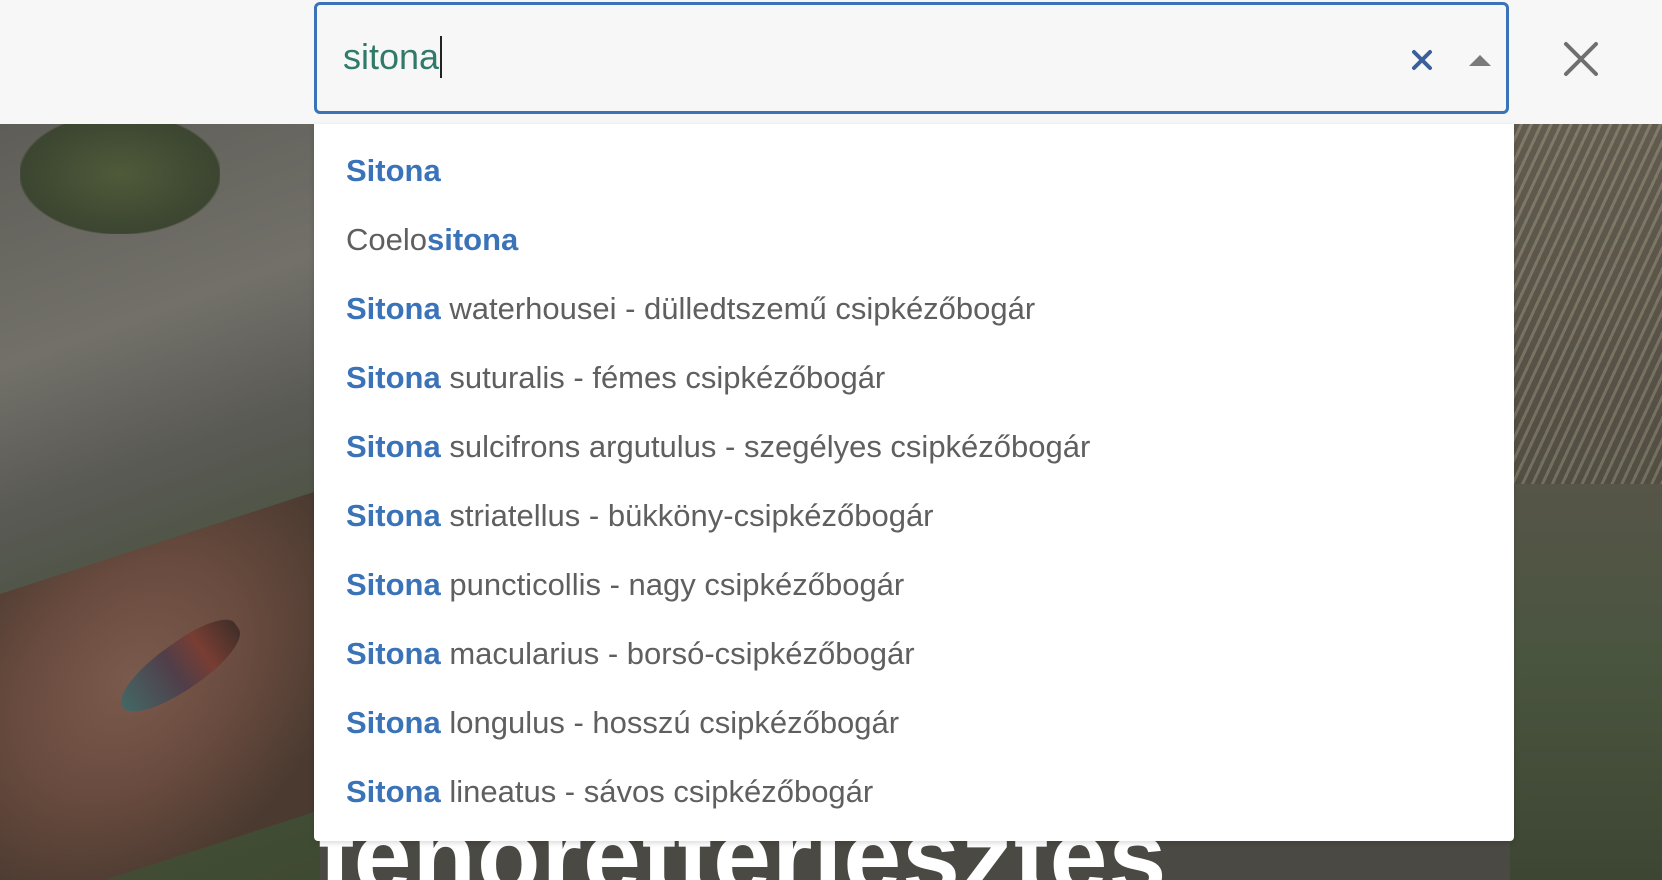  Describe the element at coordinates (657, 791) in the screenshot. I see `option-rest: lineatus - sávos csipkézőbogár` at that location.